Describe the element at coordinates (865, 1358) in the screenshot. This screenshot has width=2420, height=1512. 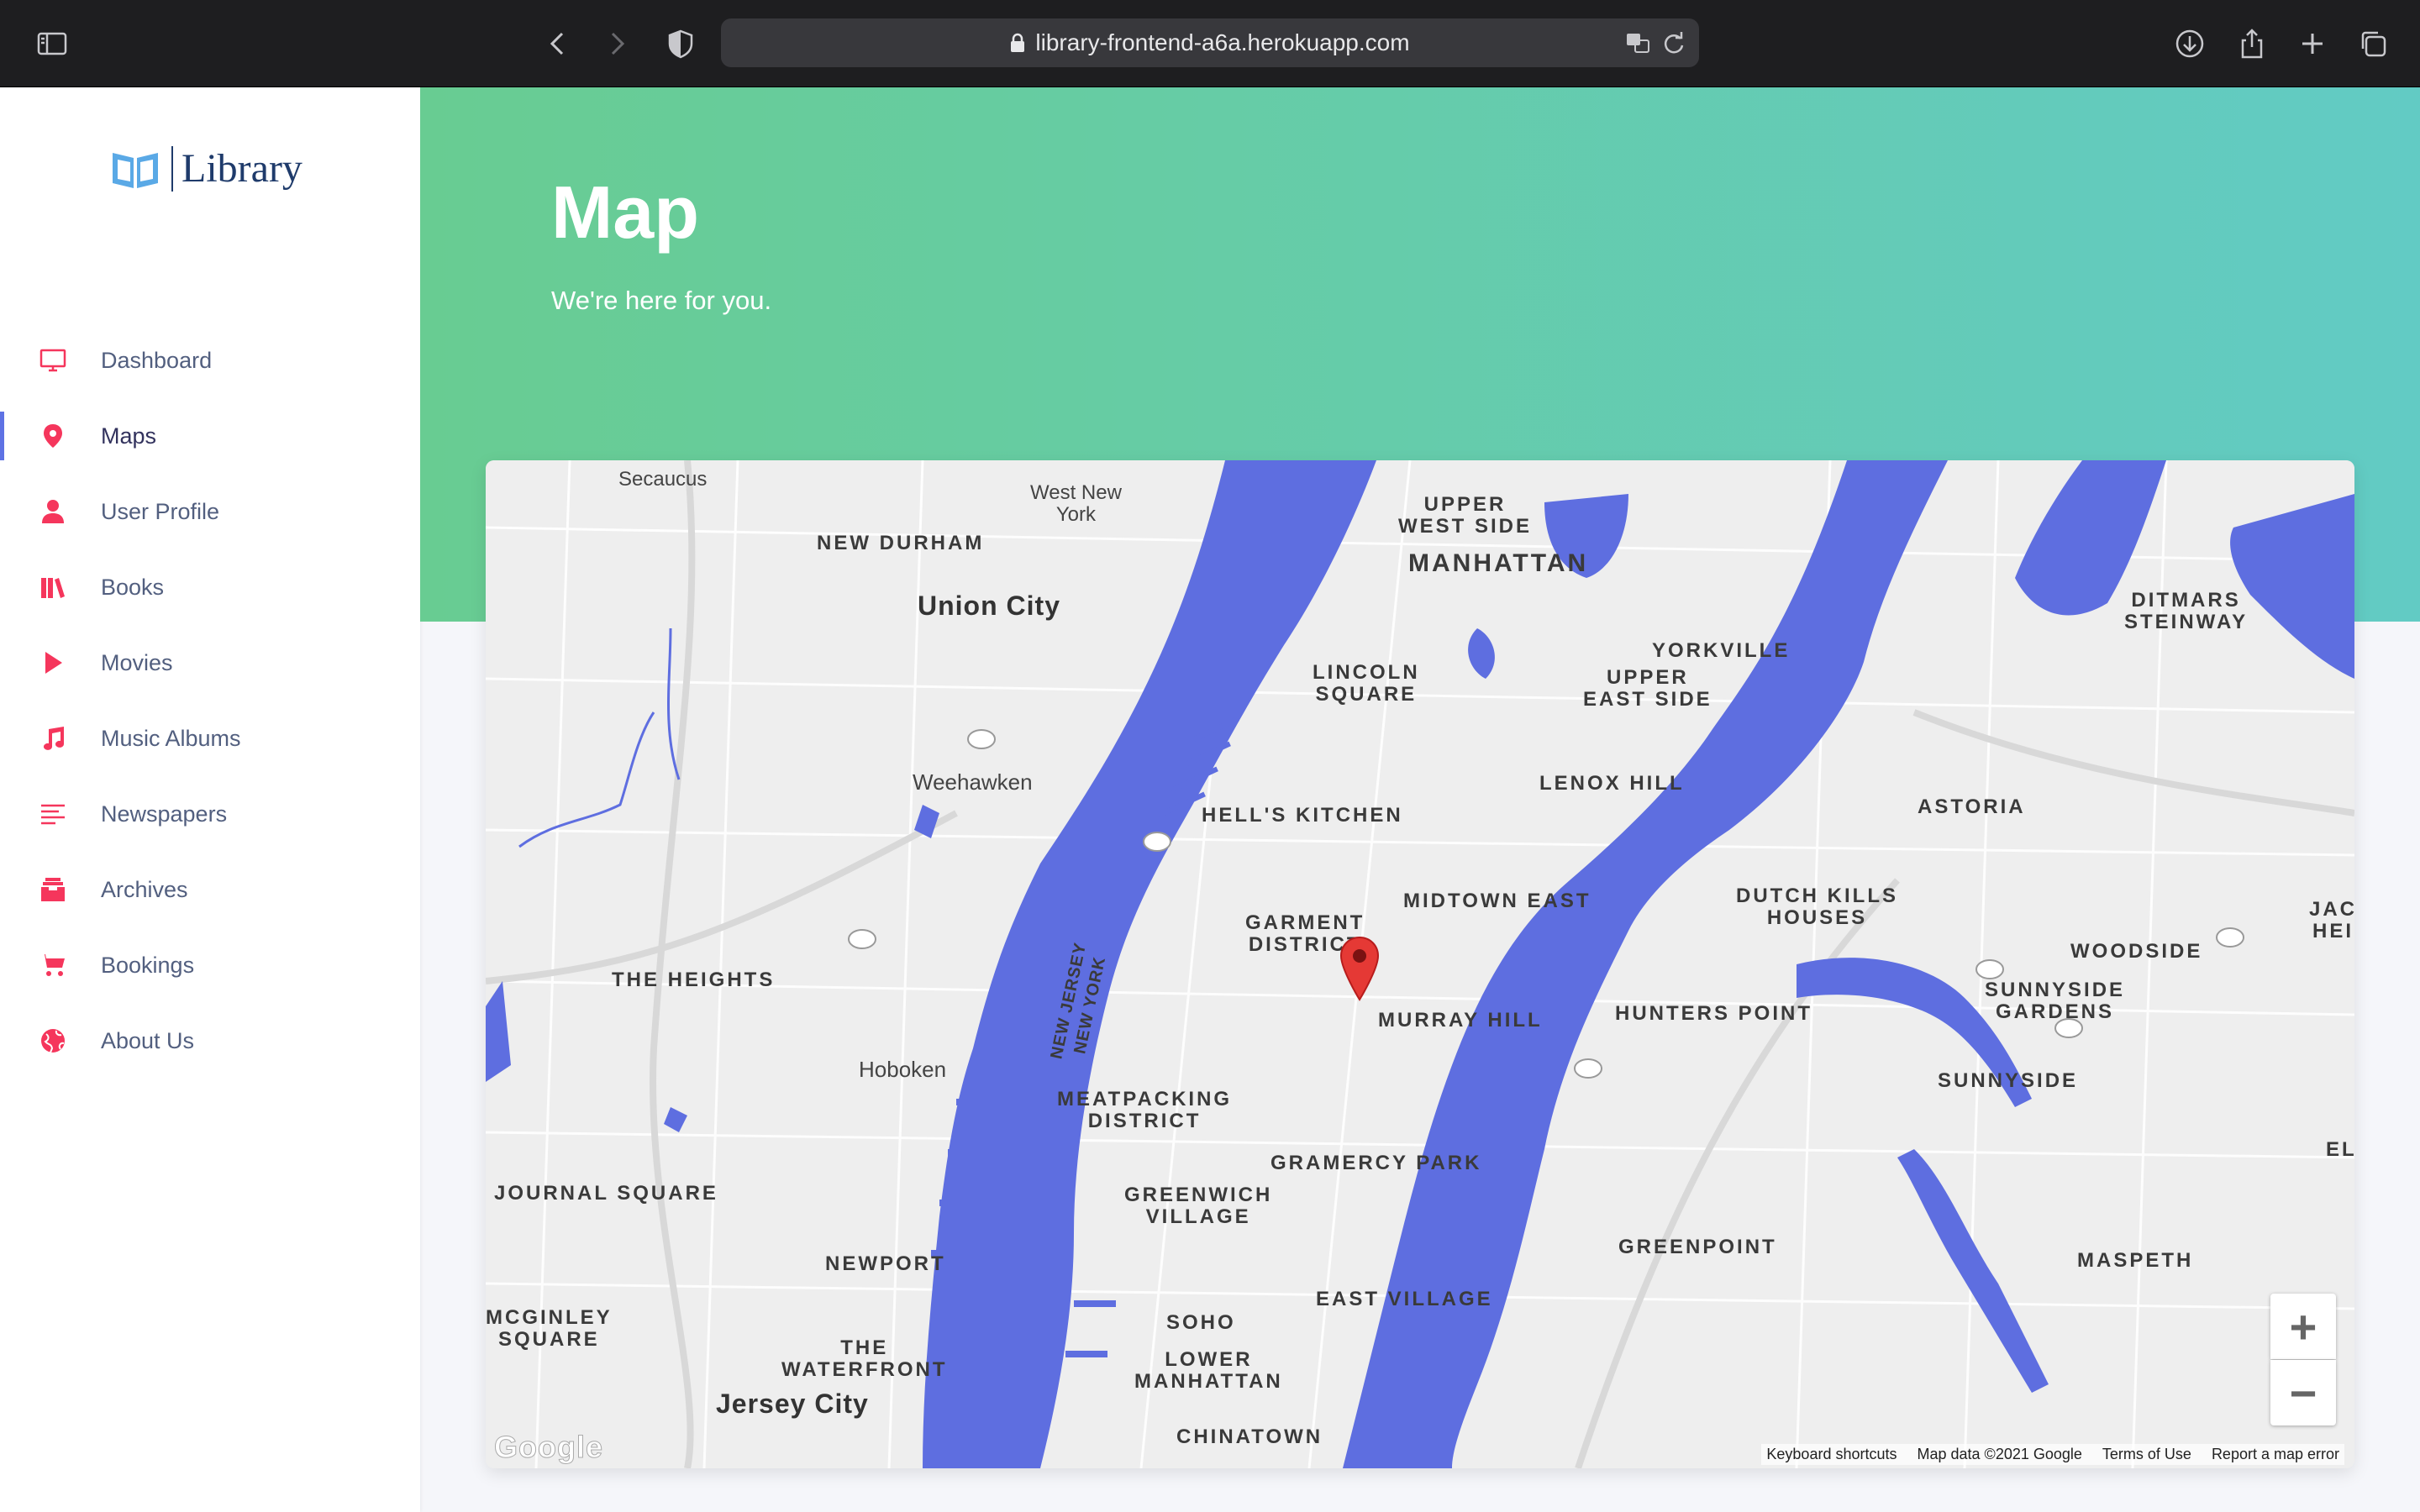
I see `map-label: THE WATERFRONT` at that location.